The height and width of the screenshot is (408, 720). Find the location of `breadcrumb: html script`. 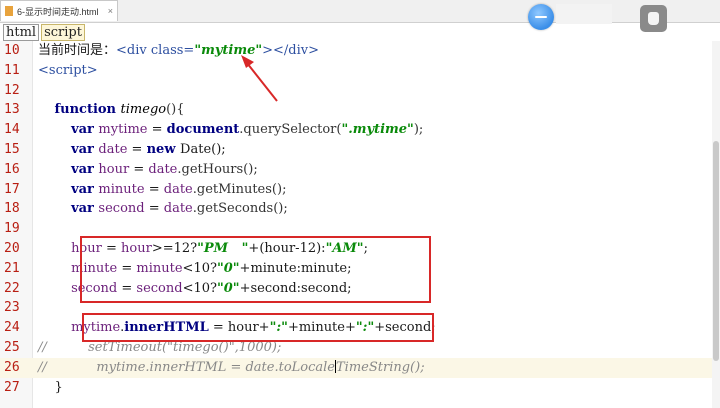

breadcrumb: html script is located at coordinates (44, 32).